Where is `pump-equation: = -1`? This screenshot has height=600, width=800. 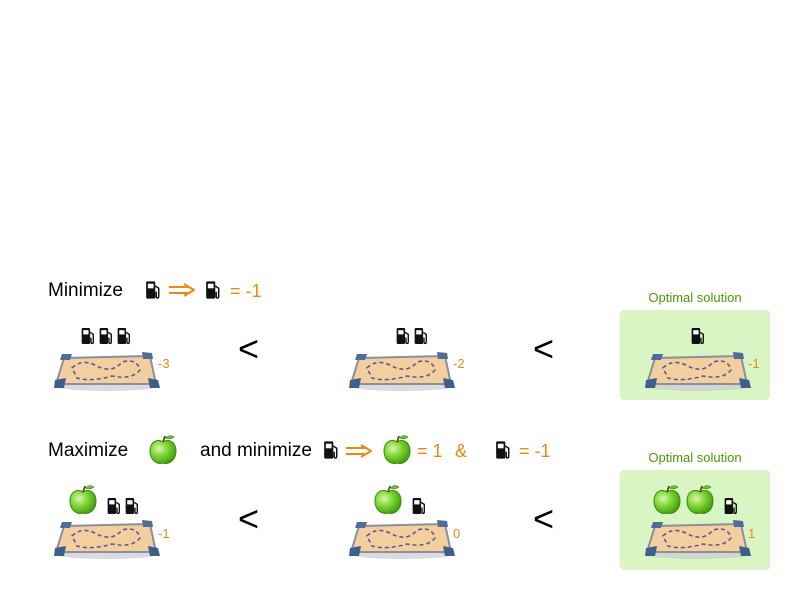 pump-equation: = -1 is located at coordinates (535, 451).